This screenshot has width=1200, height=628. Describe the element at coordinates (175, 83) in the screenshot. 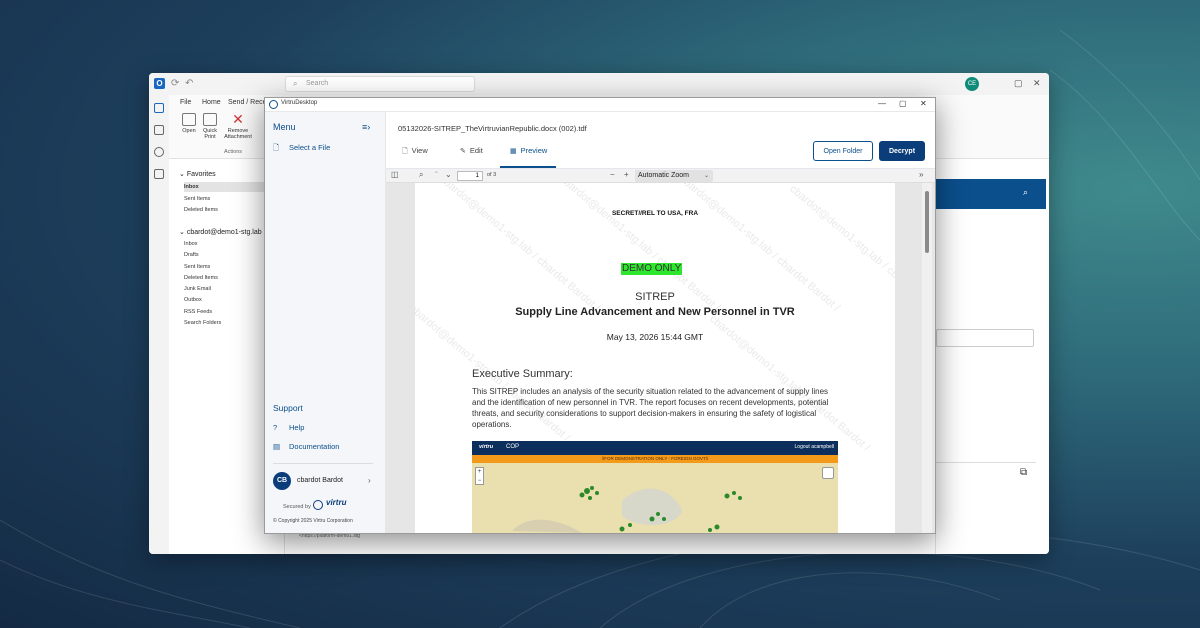

I see `sync-icon: ⟳` at that location.